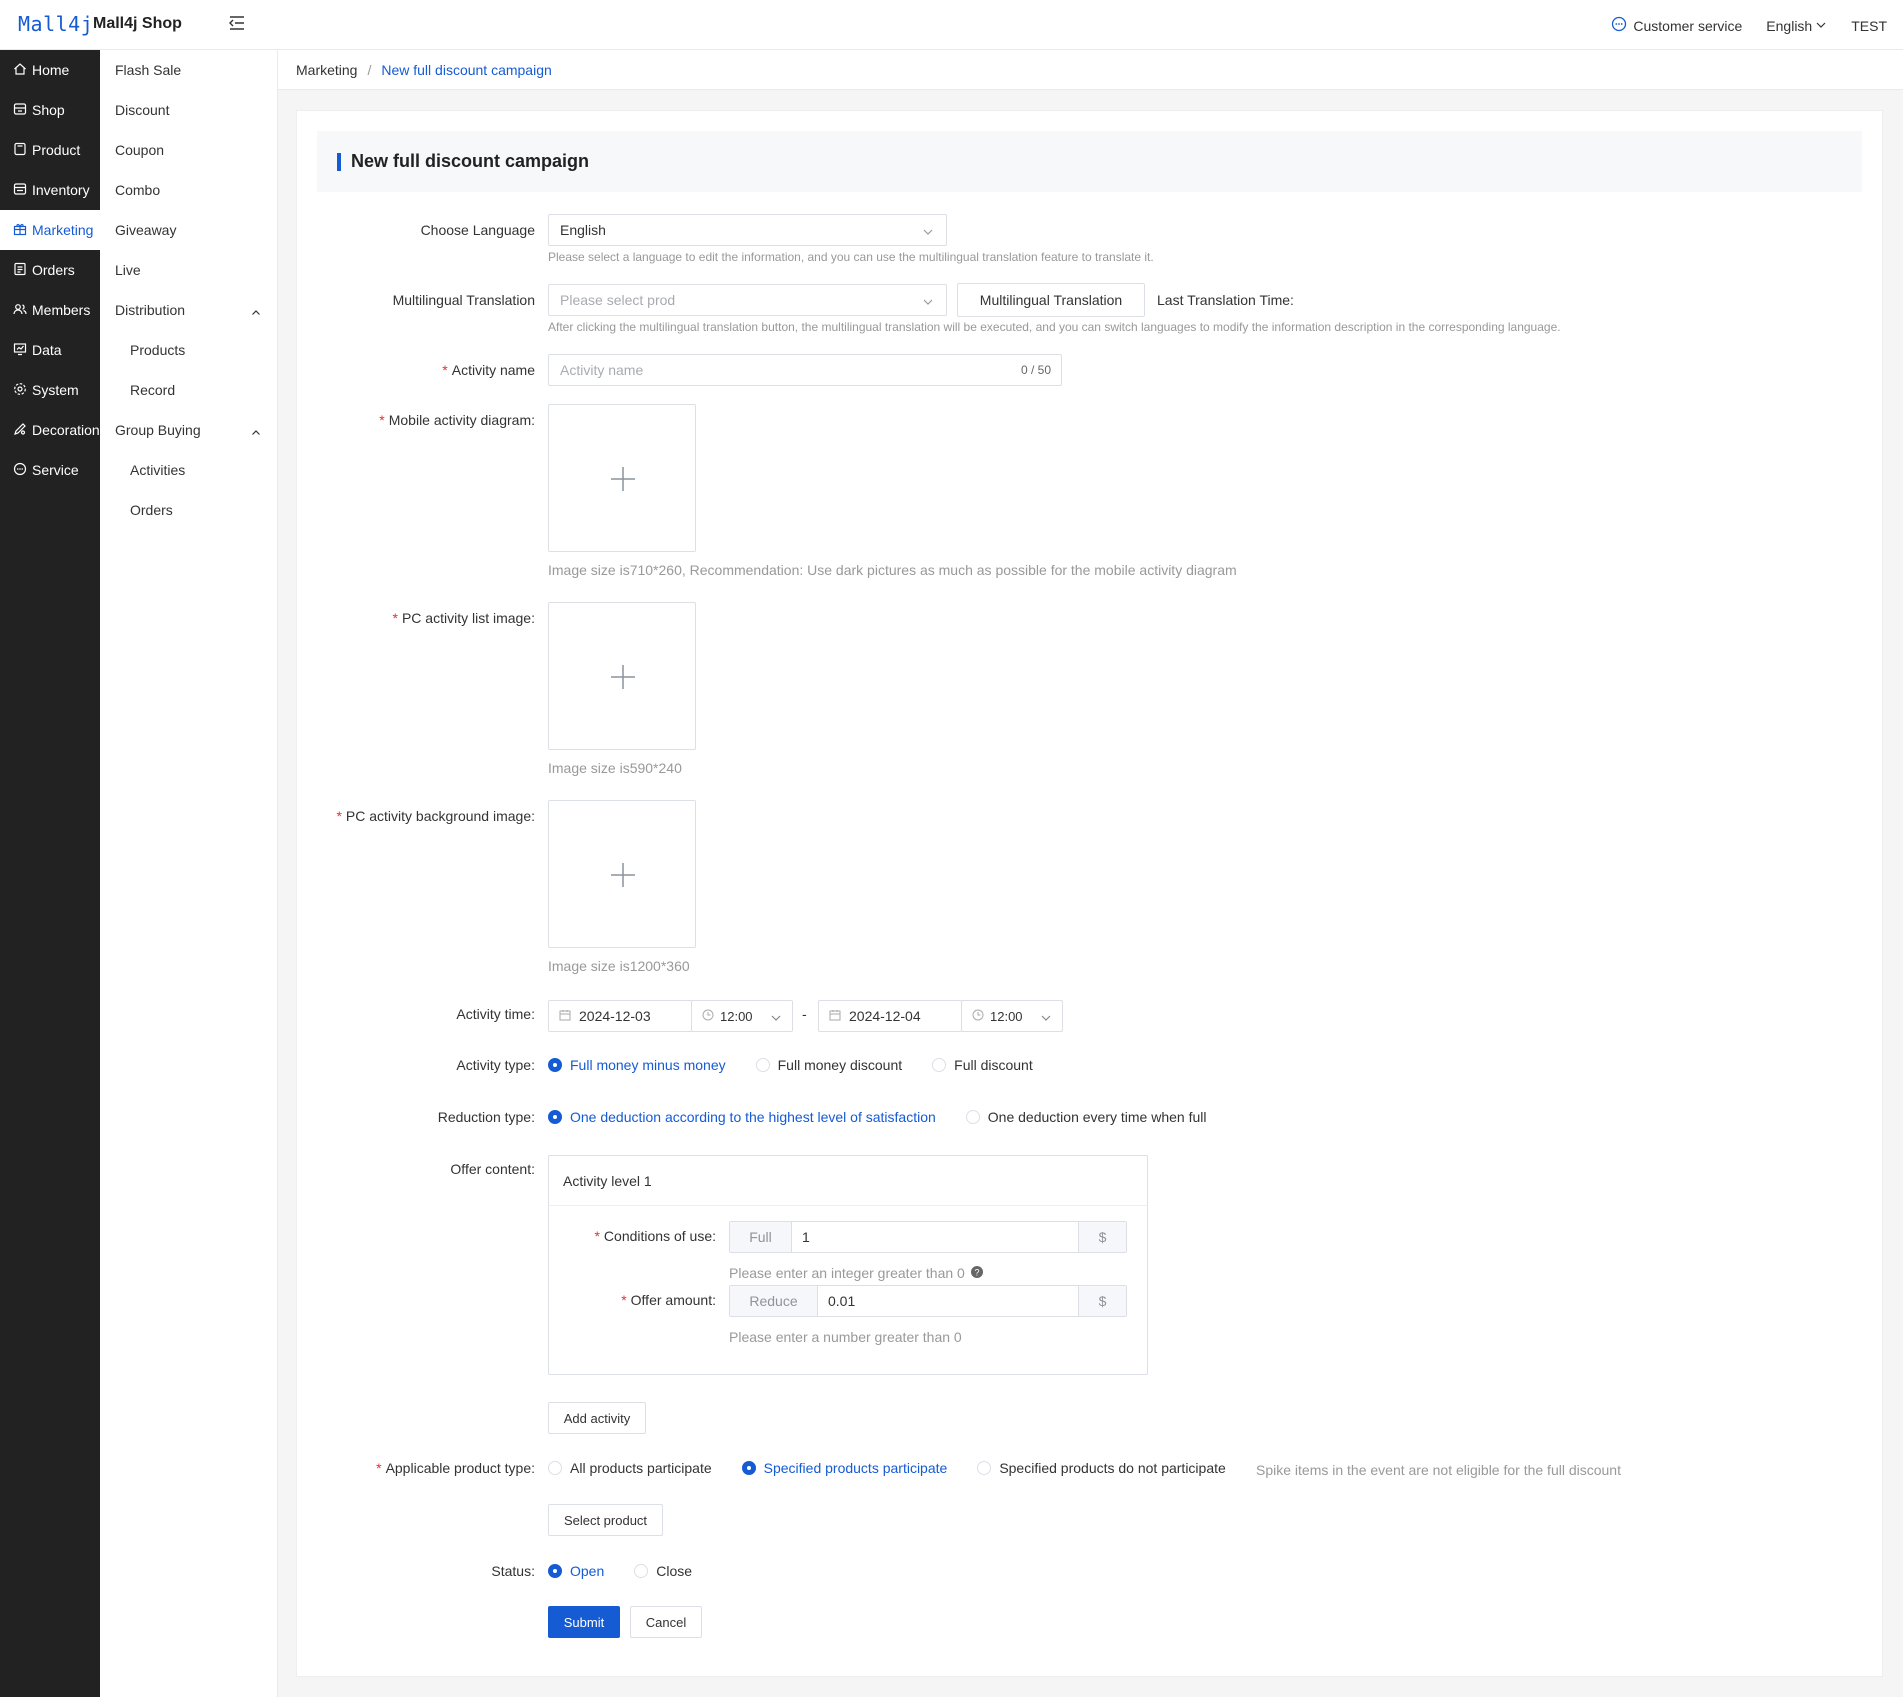 This screenshot has height=1697, width=1903. I want to click on add-activity-button: Add activity, so click(597, 1418).